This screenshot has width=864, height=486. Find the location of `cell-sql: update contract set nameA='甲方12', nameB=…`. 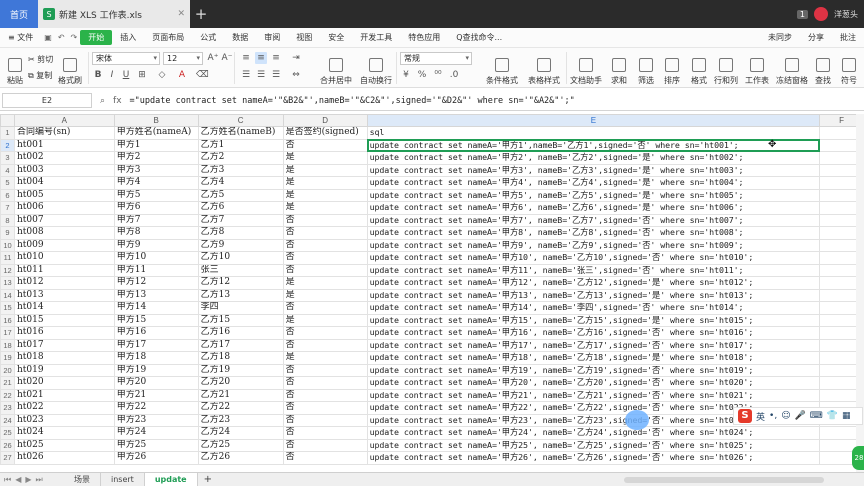

cell-sql: update contract set nameA='甲方12', nameB=… is located at coordinates (593, 283).